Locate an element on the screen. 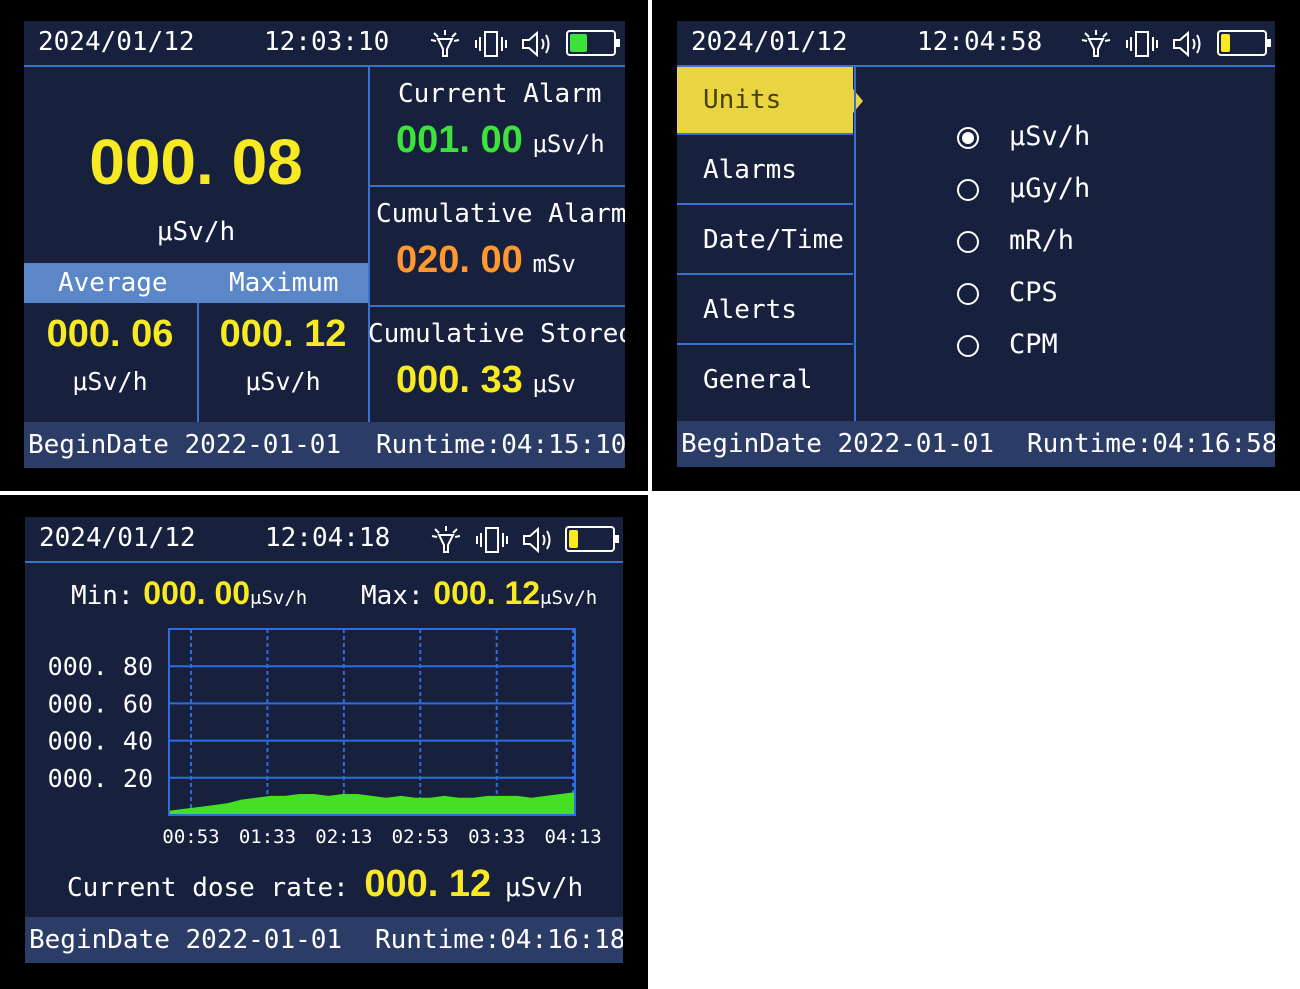  current-alarm-value: 001. 00 is located at coordinates (459, 140).